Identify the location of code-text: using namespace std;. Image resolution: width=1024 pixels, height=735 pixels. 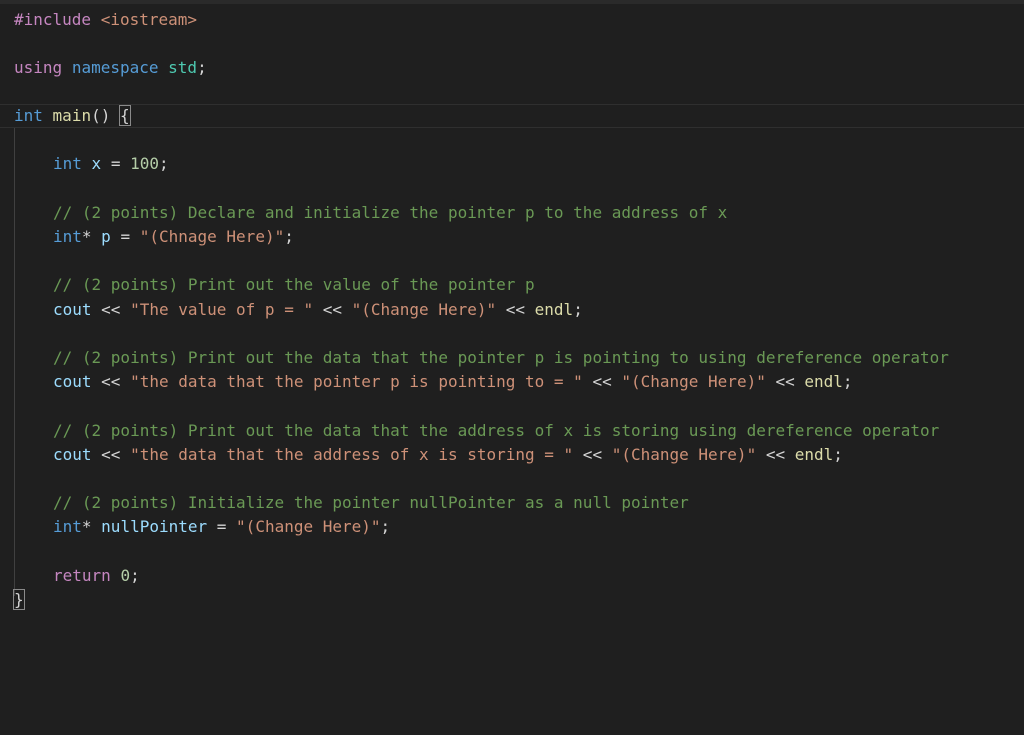
(110, 68).